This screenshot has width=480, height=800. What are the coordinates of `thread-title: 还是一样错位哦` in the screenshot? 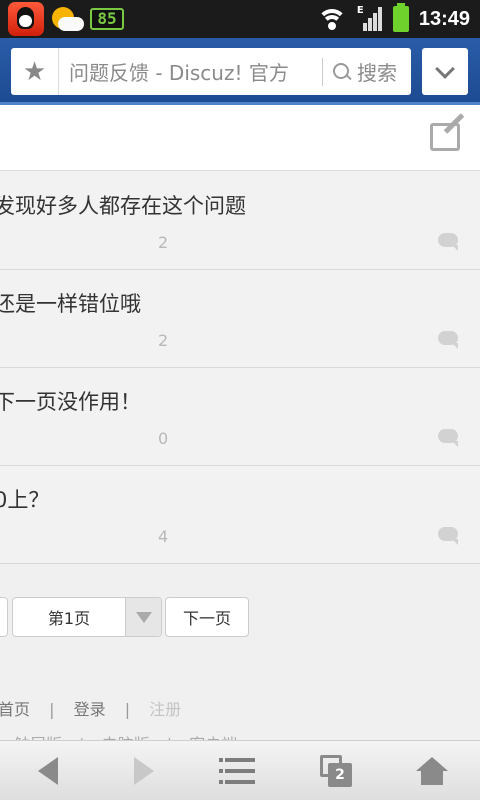 It's located at (70, 303).